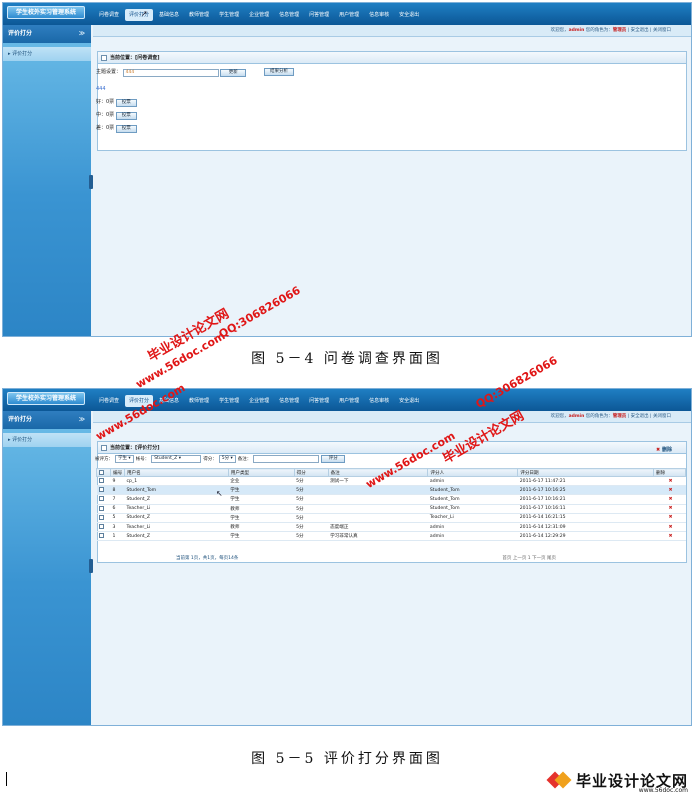 This screenshot has height=794, width=694. I want to click on score-label: 得分：, so click(210, 459).